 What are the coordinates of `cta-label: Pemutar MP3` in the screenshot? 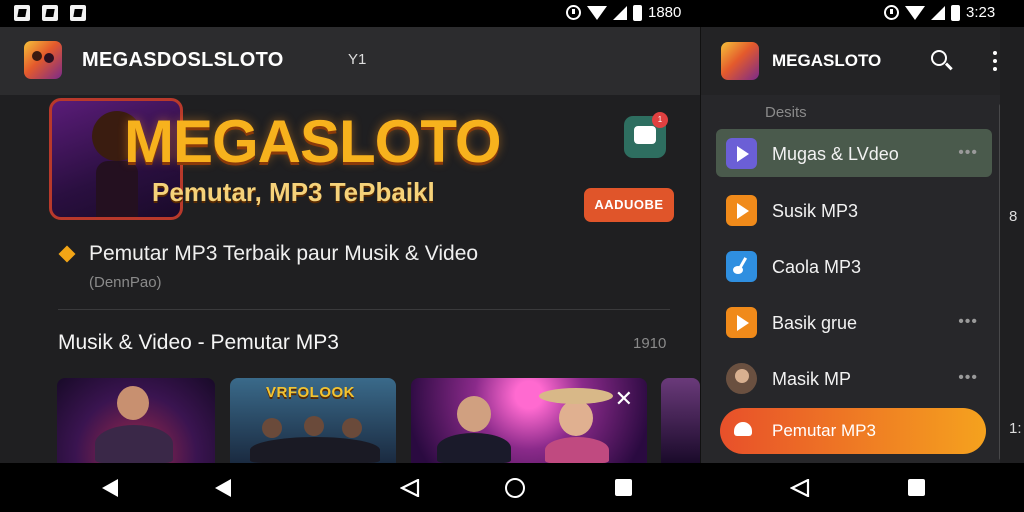 It's located at (824, 430).